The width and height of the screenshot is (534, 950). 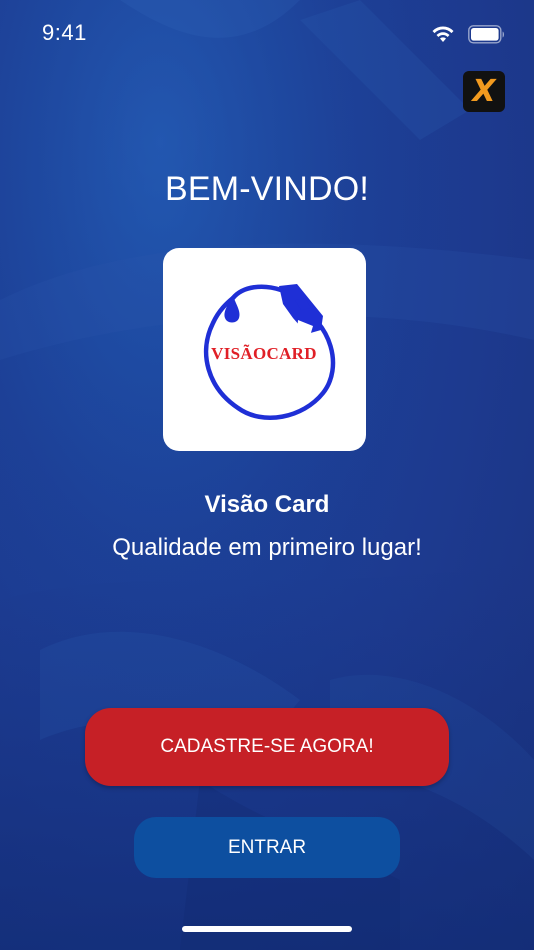 I want to click on welcome-title: BEM-VINDO!, so click(x=267, y=189).